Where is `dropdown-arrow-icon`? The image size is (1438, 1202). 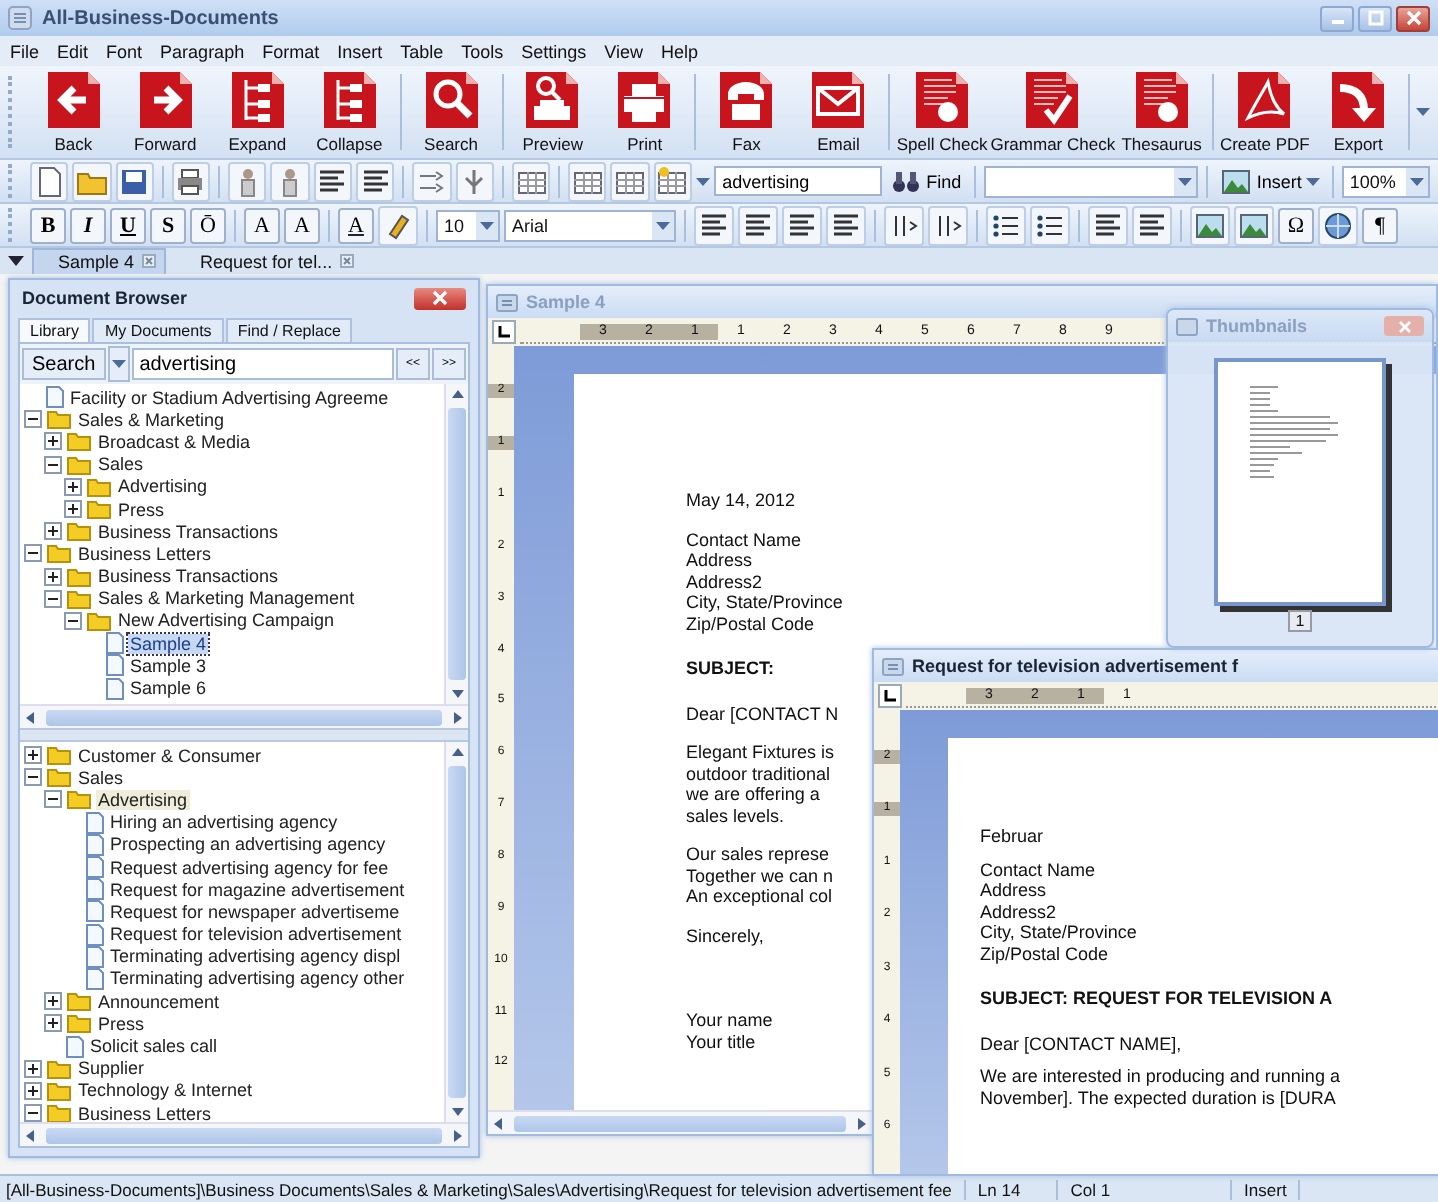 dropdown-arrow-icon is located at coordinates (16, 261).